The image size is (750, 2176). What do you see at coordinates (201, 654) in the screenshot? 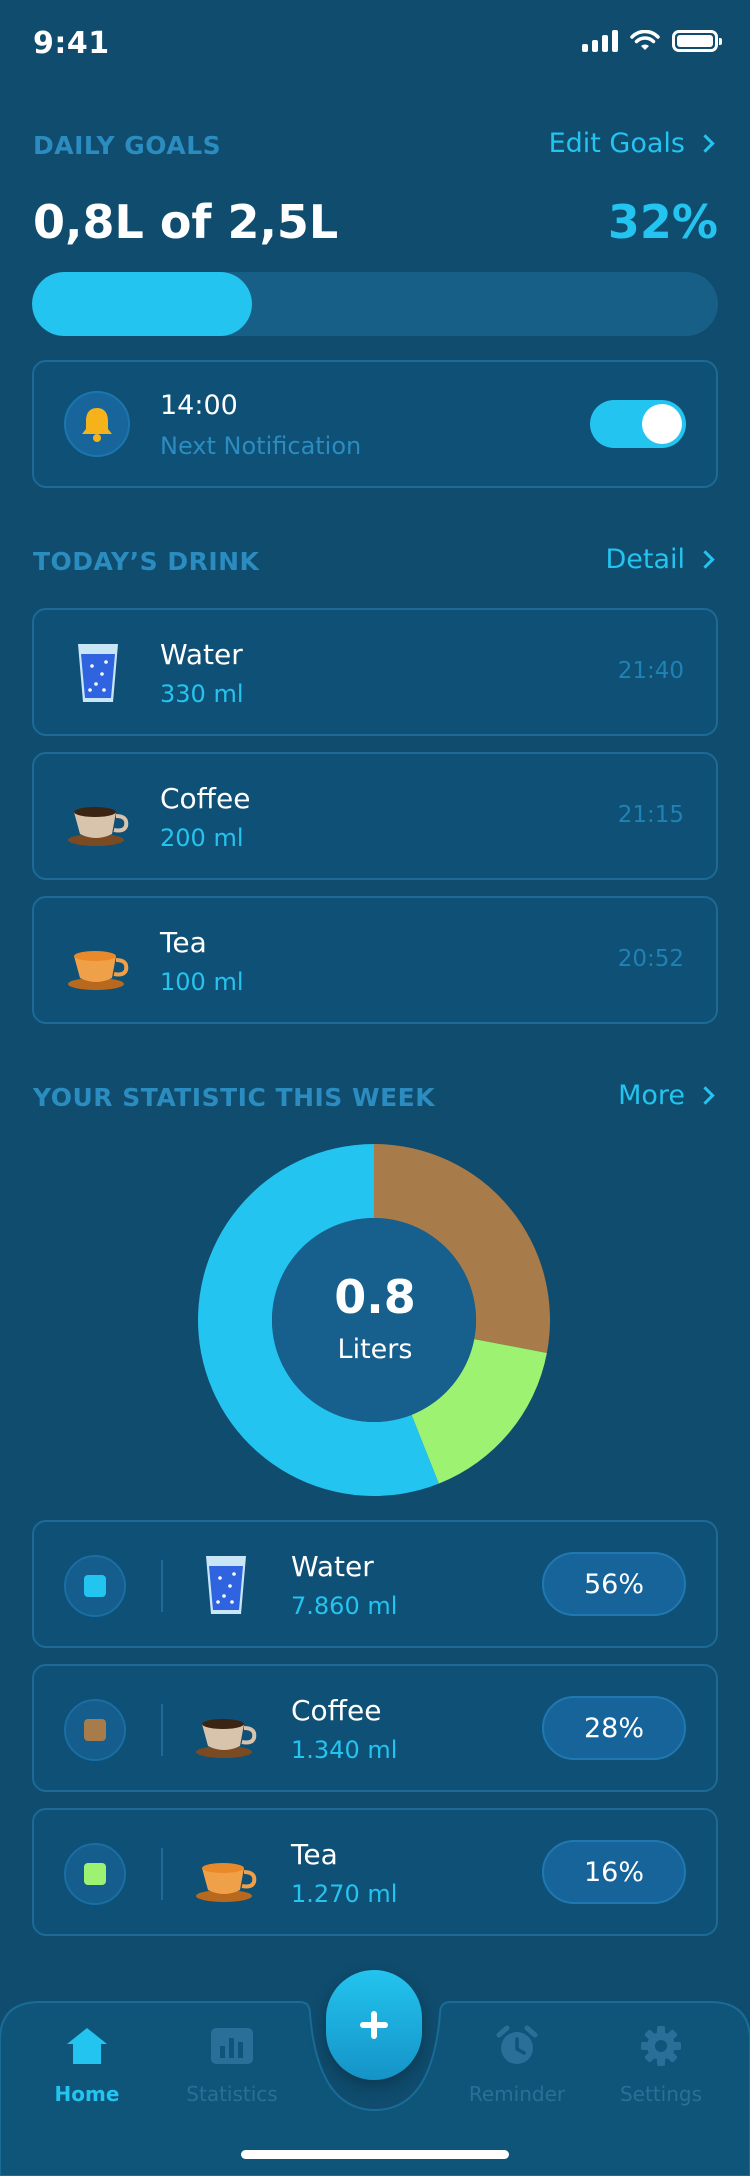
I see `drink-name: Water` at bounding box center [201, 654].